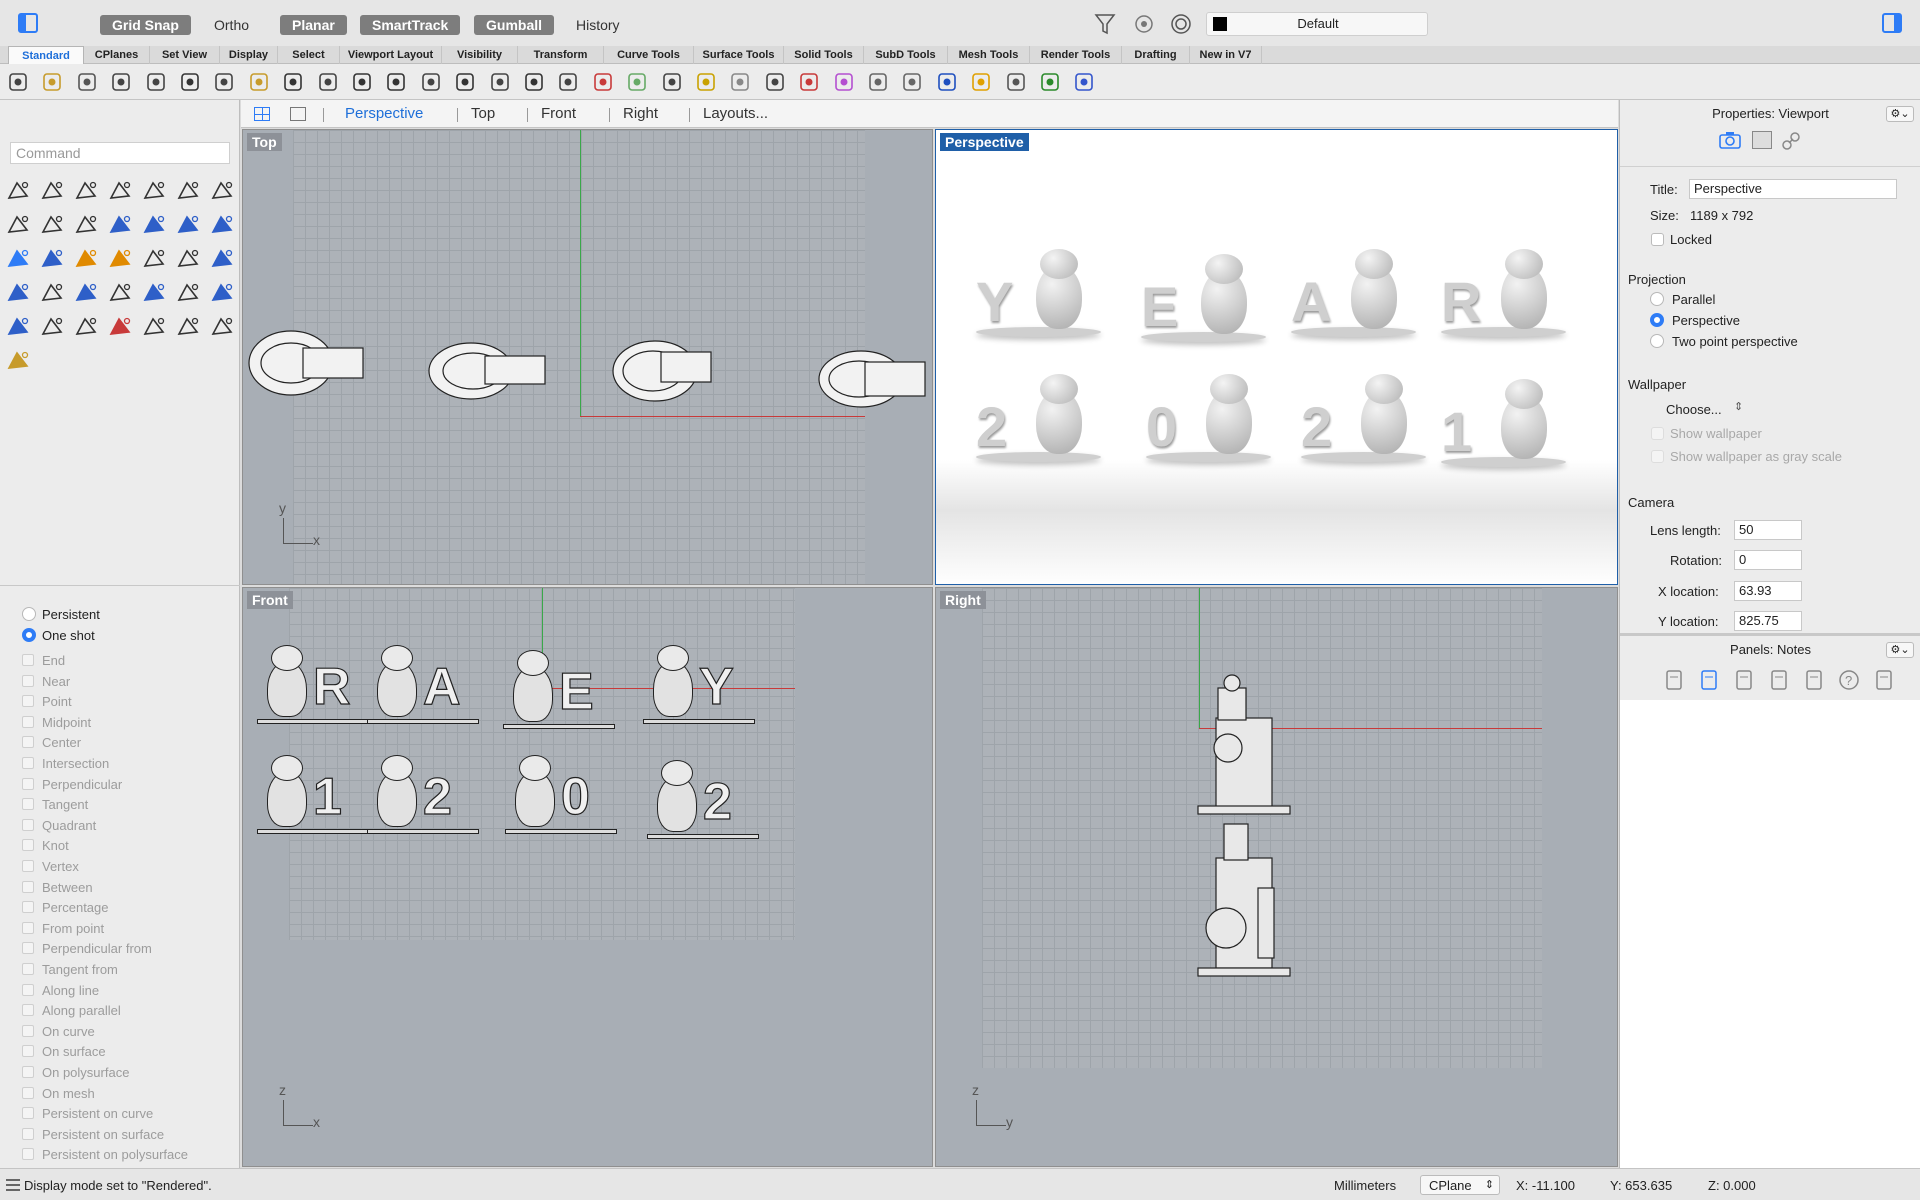 This screenshot has width=1920, height=1200. I want to click on tab-mesh-tools: Mesh Tools, so click(989, 55).